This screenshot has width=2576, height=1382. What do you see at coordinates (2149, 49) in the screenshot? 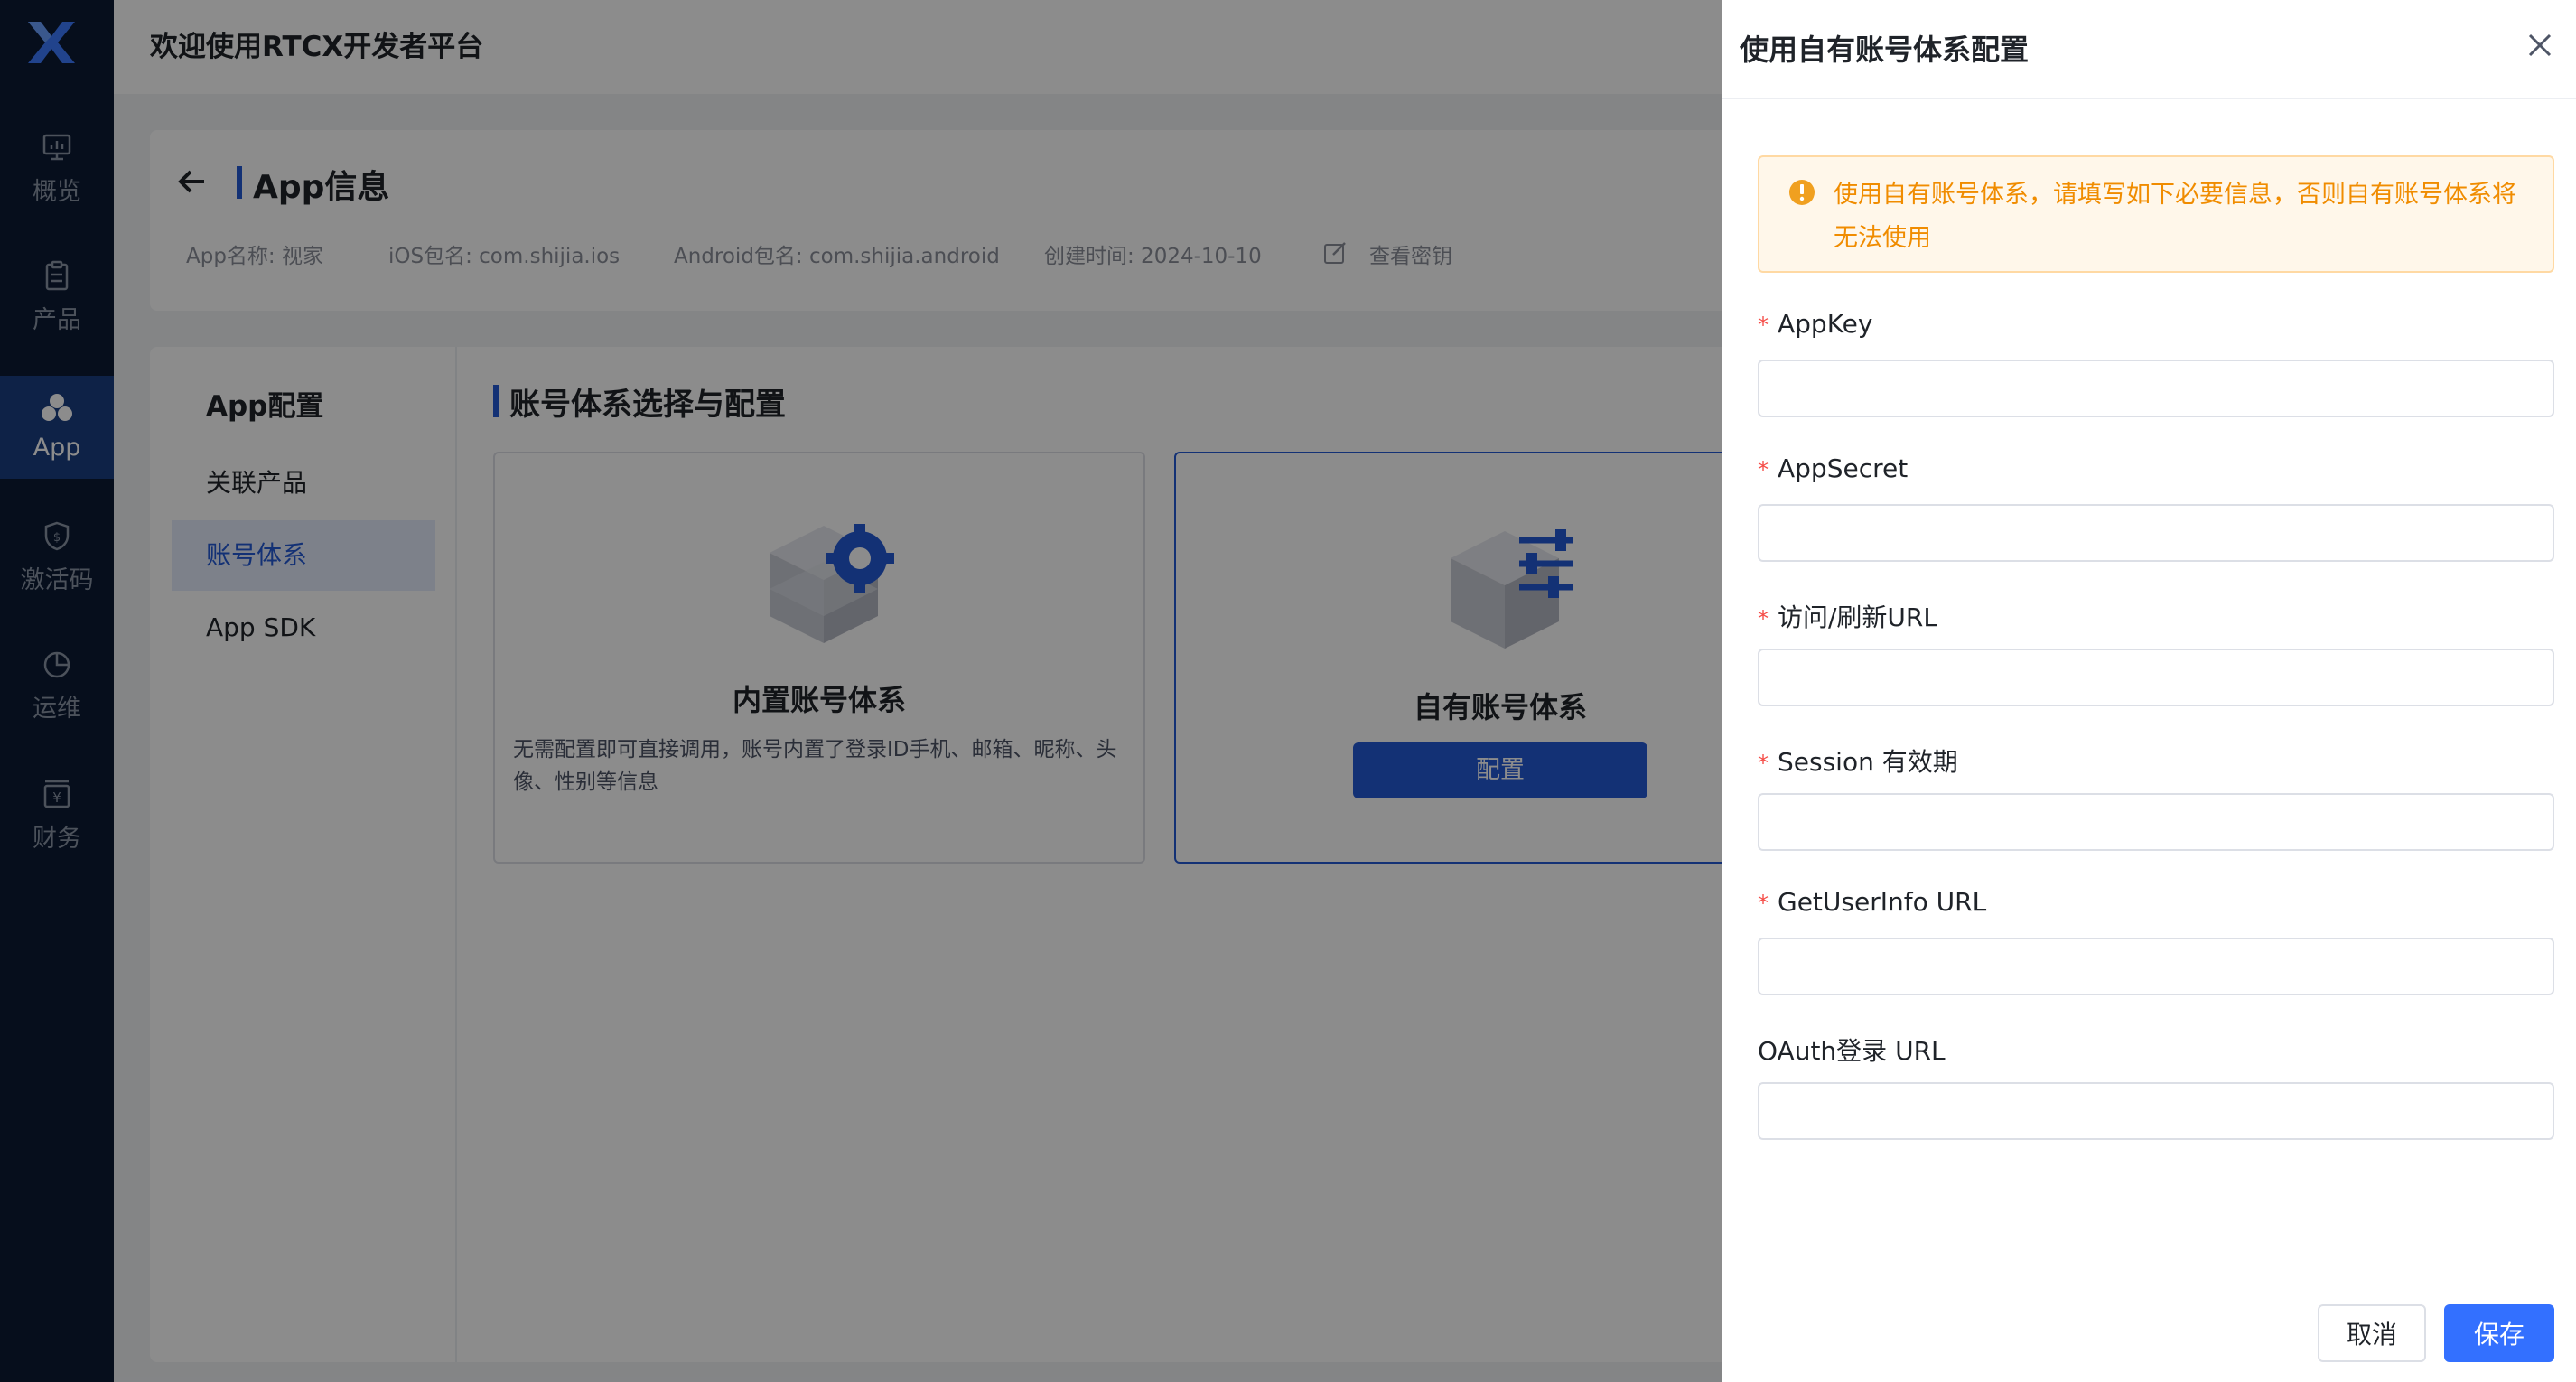
I see `drawer-header: 使用自有账号体系配置` at bounding box center [2149, 49].